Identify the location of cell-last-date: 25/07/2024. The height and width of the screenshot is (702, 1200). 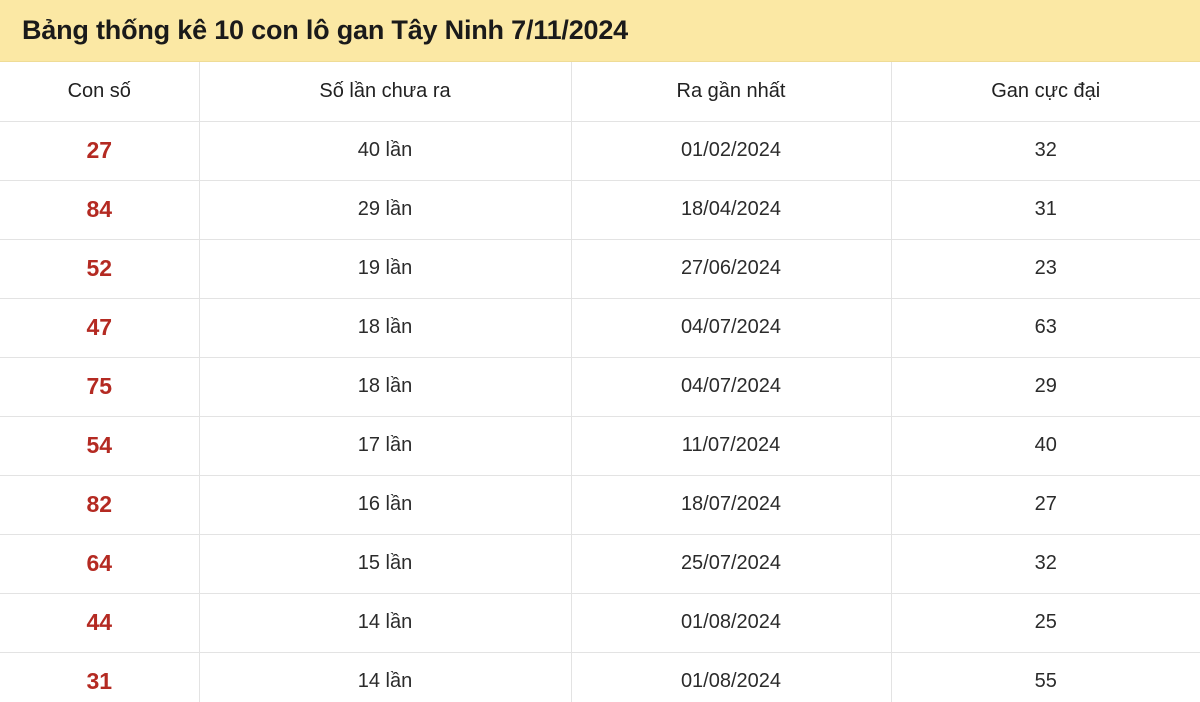
(731, 564).